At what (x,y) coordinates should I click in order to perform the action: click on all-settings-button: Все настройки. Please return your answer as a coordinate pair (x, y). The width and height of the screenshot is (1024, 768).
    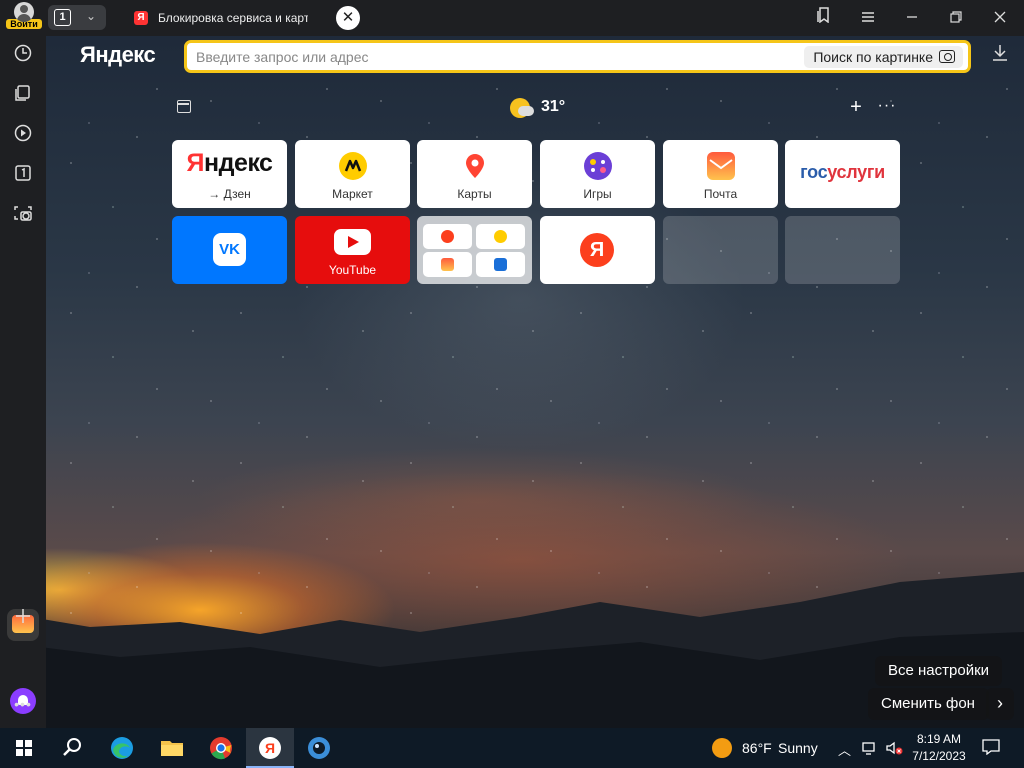
    Looking at the image, I should click on (939, 671).